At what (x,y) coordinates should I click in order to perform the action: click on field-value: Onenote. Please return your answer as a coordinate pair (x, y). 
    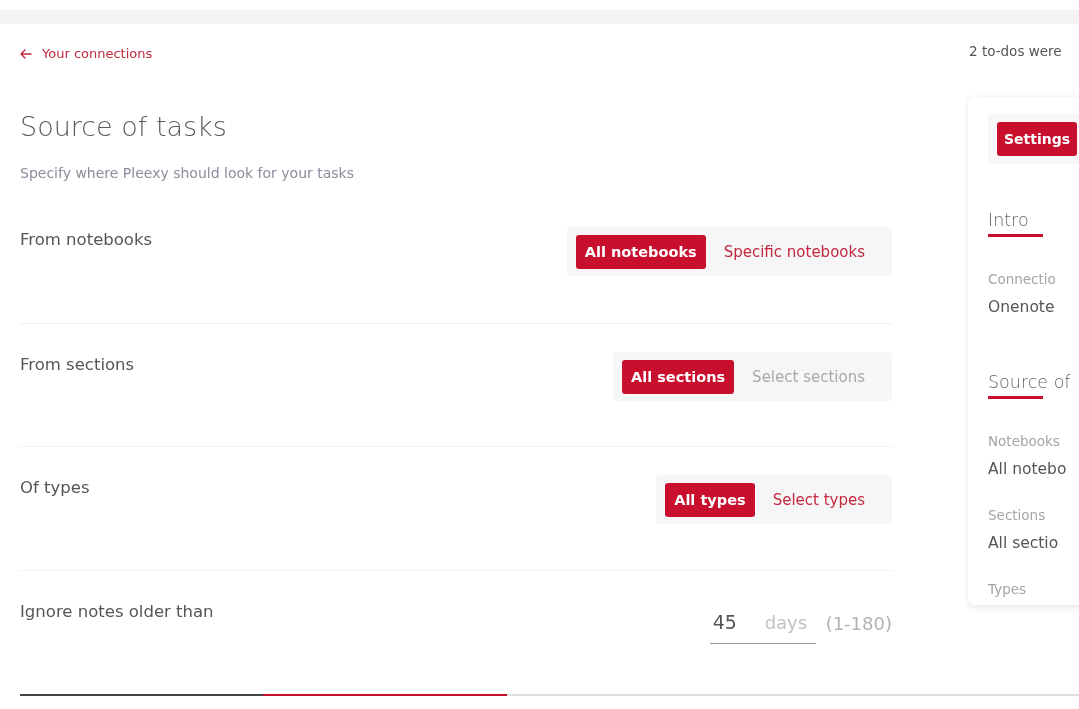
    Looking at the image, I should click on (1021, 307).